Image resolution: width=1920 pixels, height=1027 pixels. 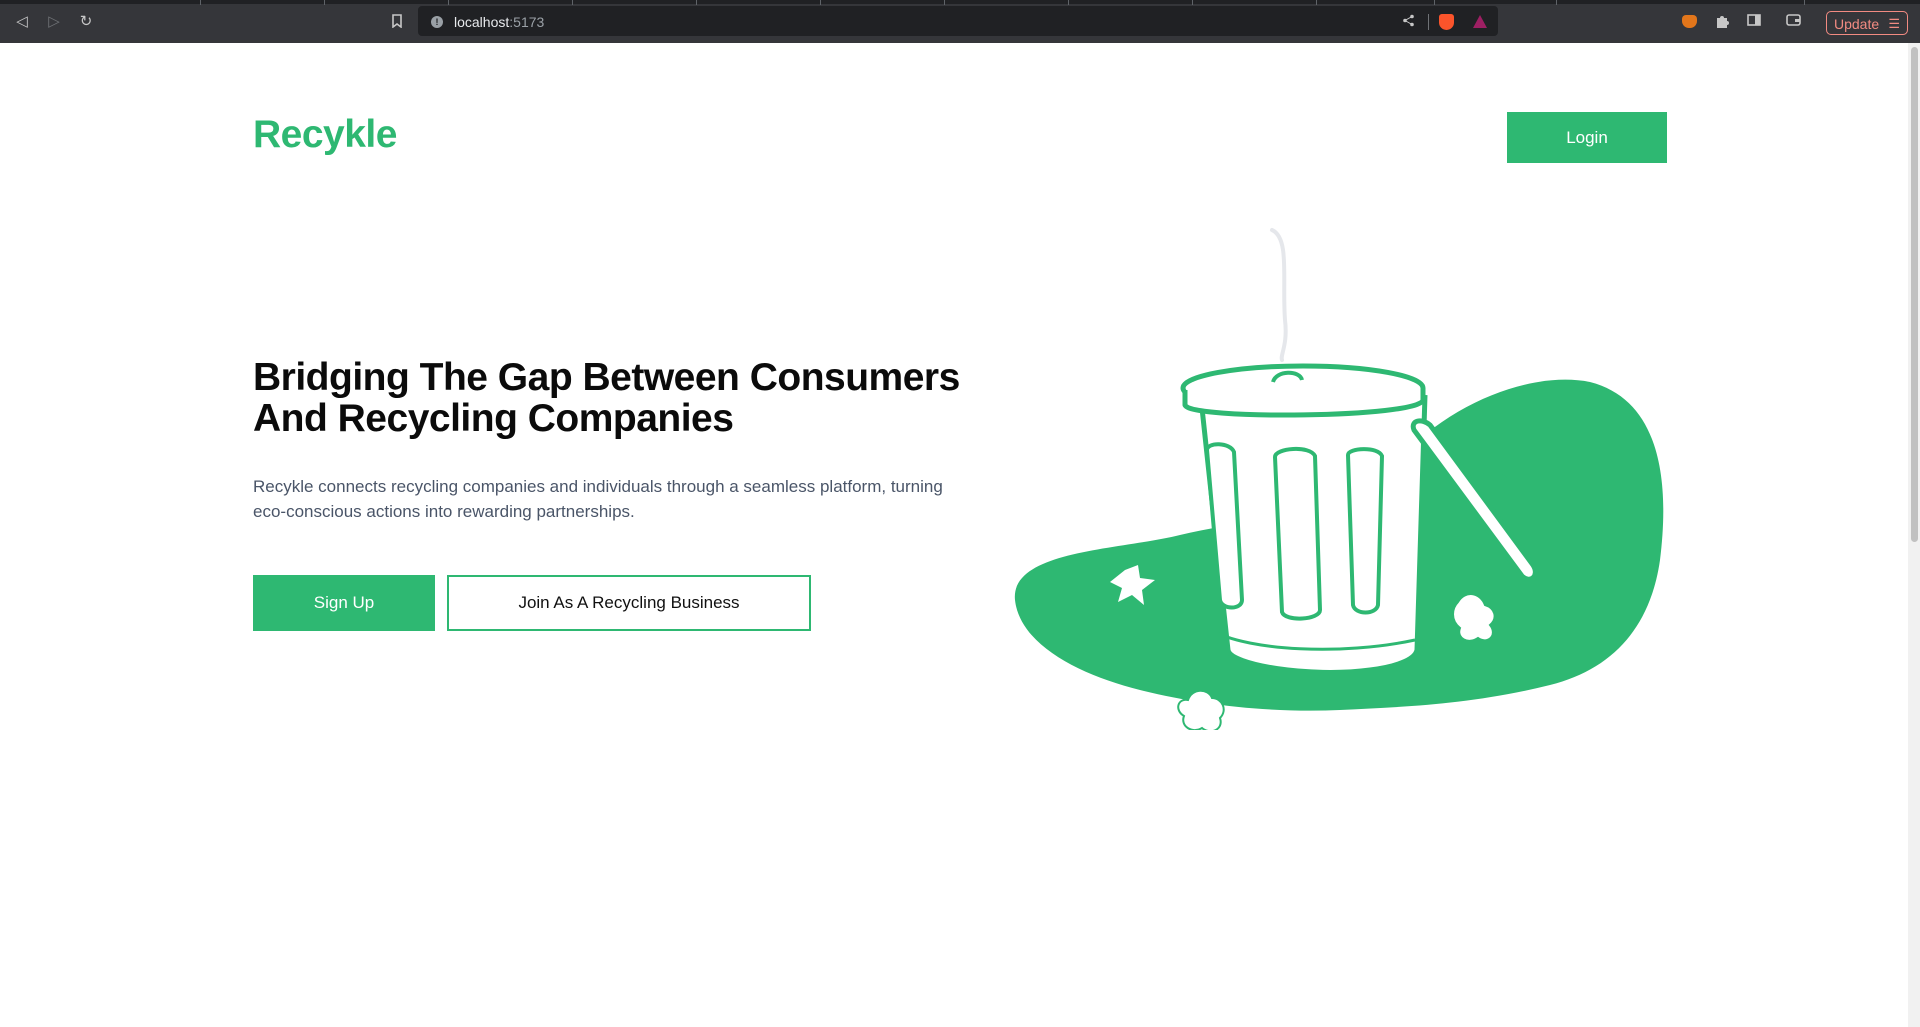 I want to click on join-business-button: Join As A Recycling Business, so click(x=629, y=603).